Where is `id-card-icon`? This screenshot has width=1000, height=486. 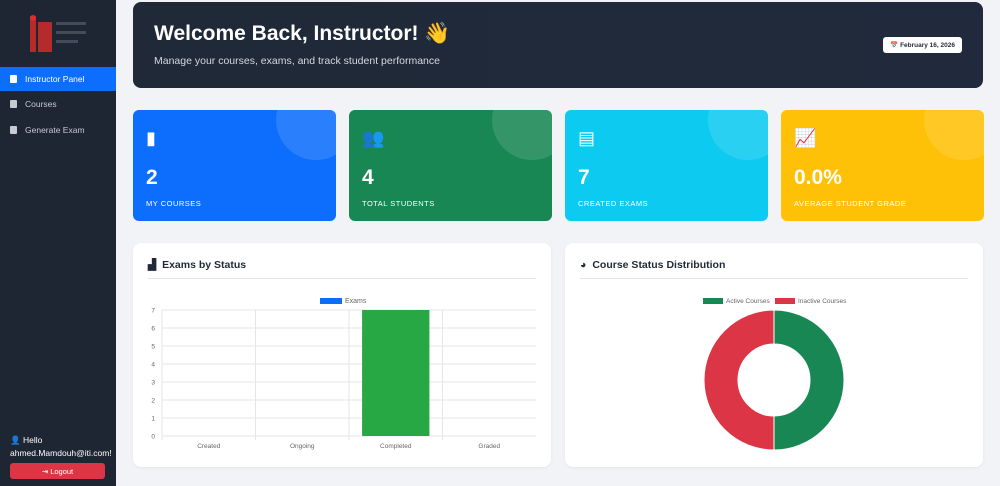 id-card-icon is located at coordinates (13, 79).